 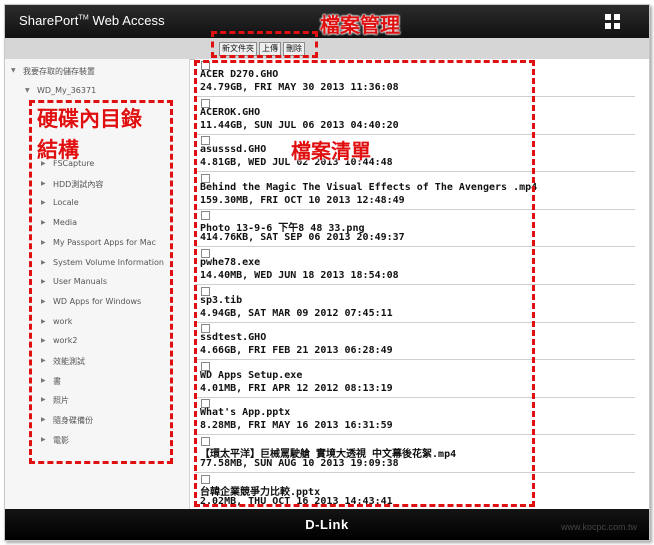 I want to click on tree-drive: WD_My_36371, so click(x=66, y=90).